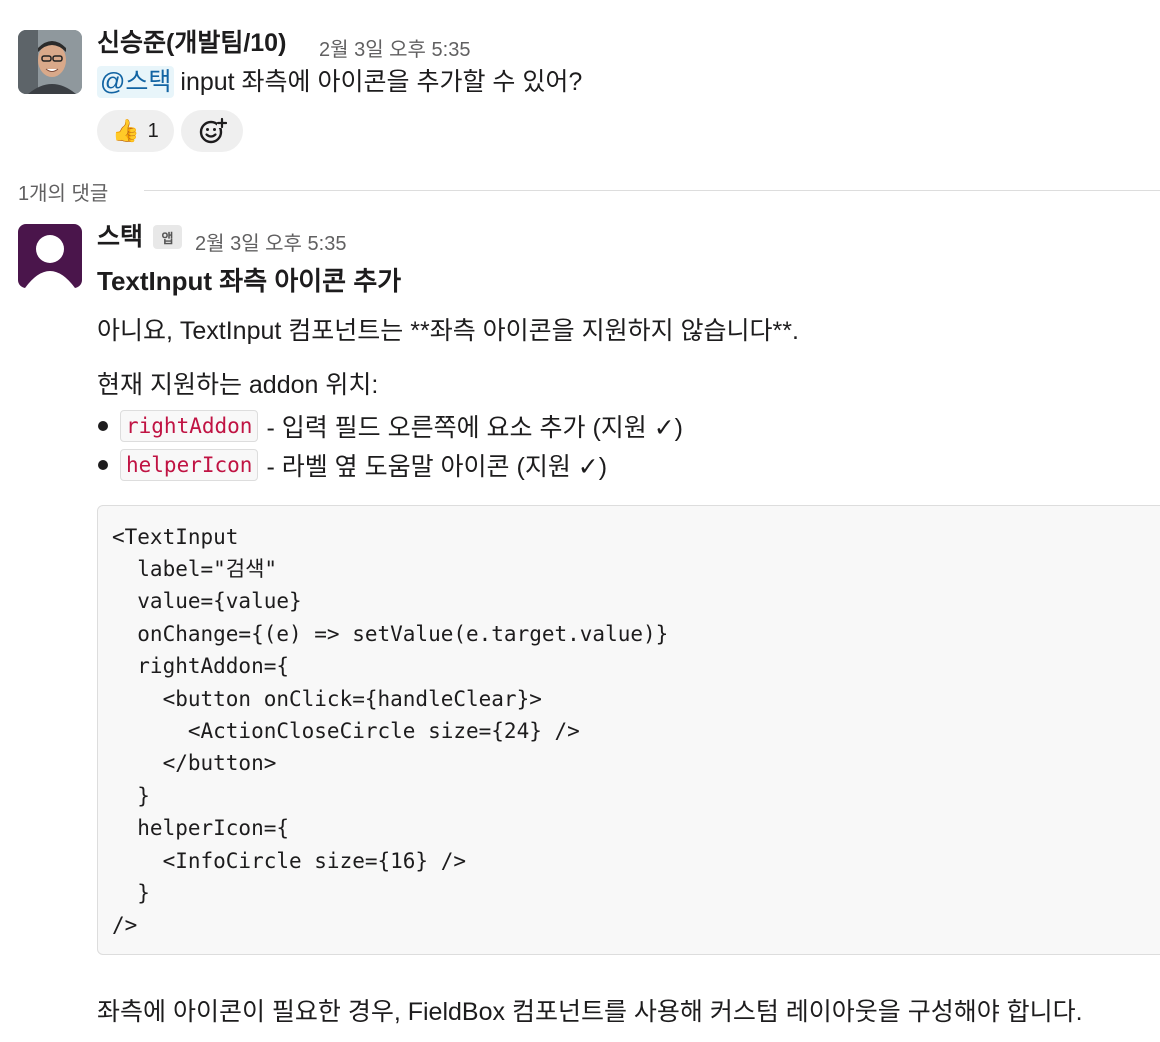 Image resolution: width=1160 pixels, height=1042 pixels. Describe the element at coordinates (652, 190) in the screenshot. I see `thread-divider` at that location.